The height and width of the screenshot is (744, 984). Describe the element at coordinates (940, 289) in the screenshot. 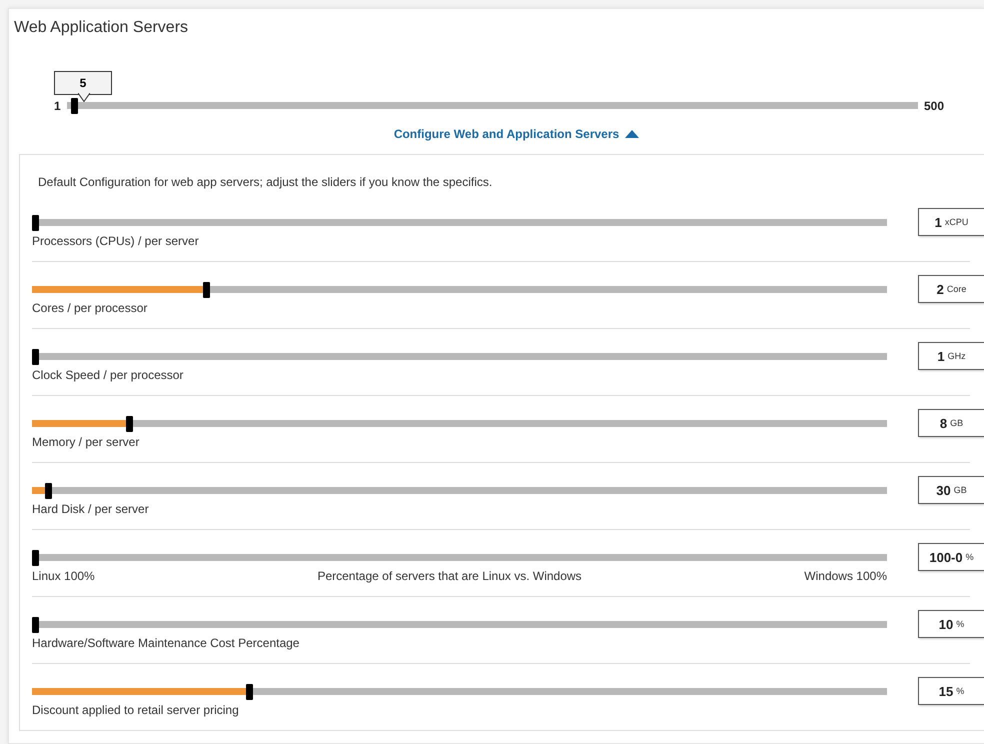

I see `value-number: 2` at that location.